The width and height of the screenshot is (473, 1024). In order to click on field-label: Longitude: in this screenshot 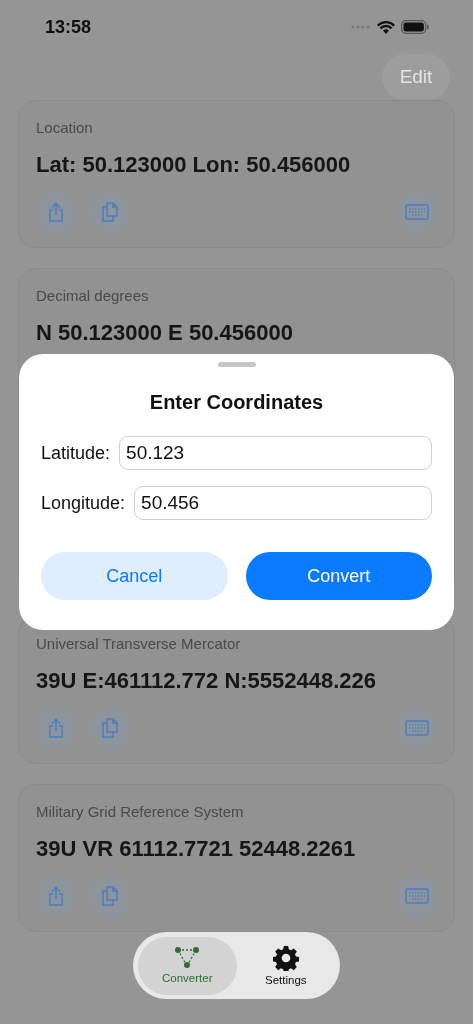, I will do `click(83, 503)`.